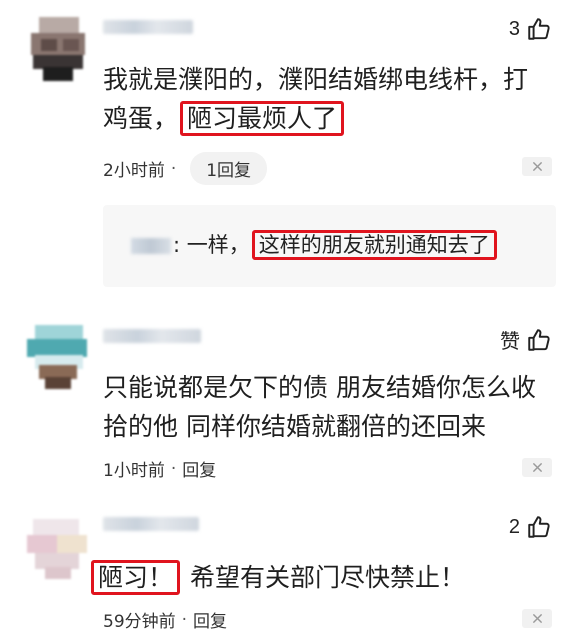 This screenshot has height=638, width=584. What do you see at coordinates (514, 526) in the screenshot?
I see `like-count: 2` at bounding box center [514, 526].